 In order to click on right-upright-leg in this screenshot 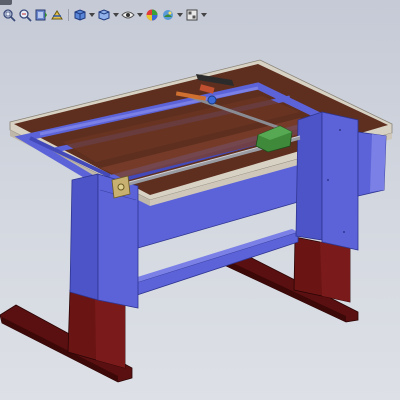, I will do `click(327, 181)`.